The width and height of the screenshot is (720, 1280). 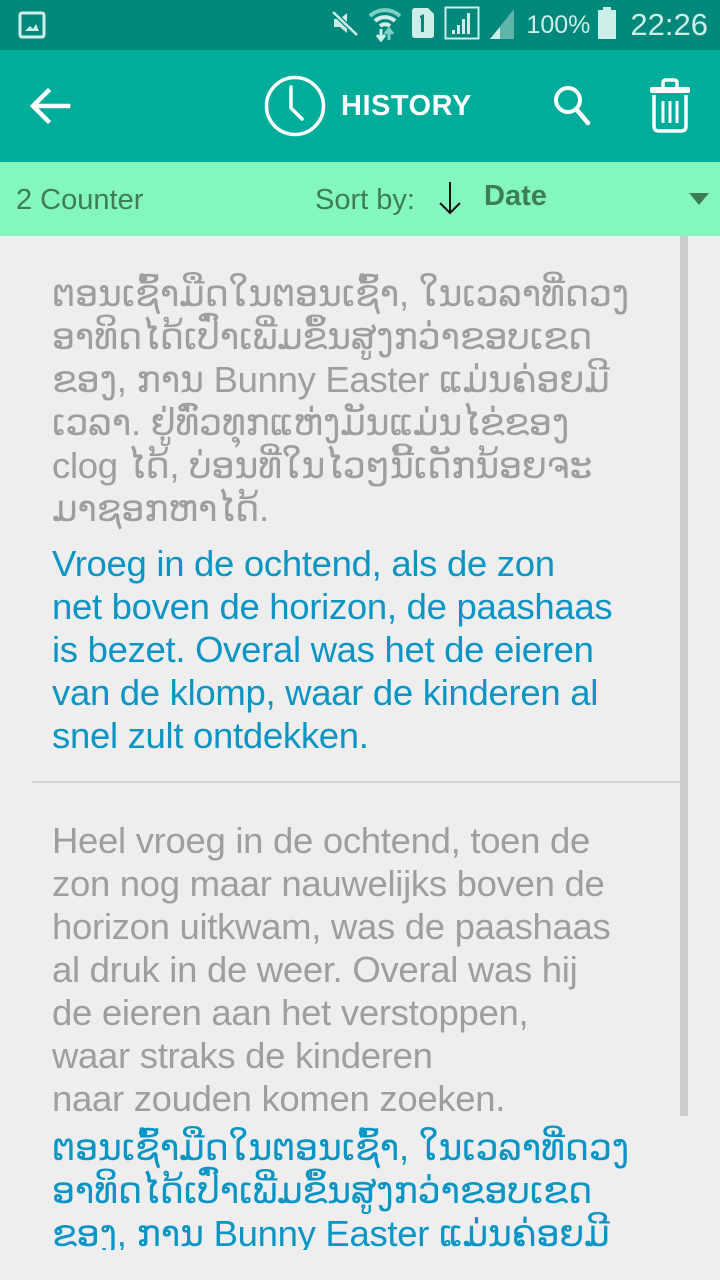 I want to click on text-line: horizon uitkwam, was de paashaas, so click(x=331, y=926).